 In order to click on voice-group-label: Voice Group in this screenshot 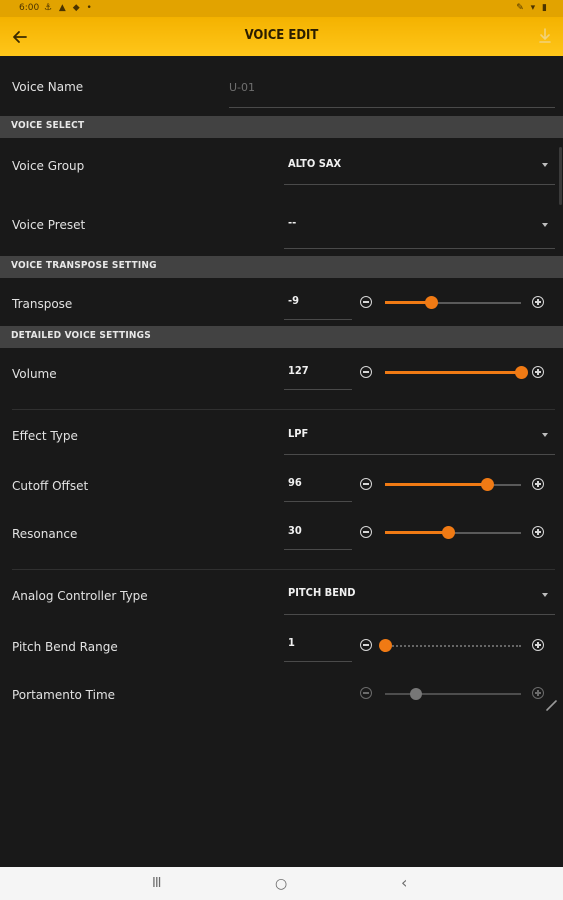, I will do `click(48, 166)`.